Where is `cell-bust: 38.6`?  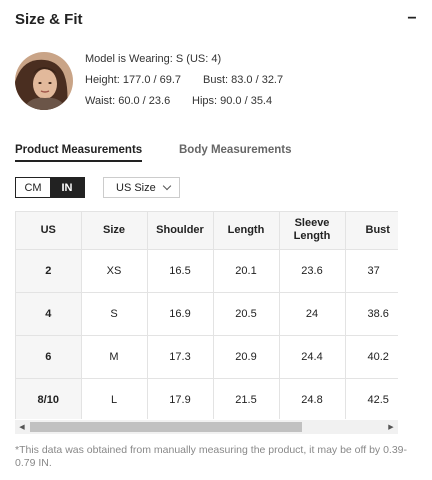 cell-bust: 38.6 is located at coordinates (371, 314).